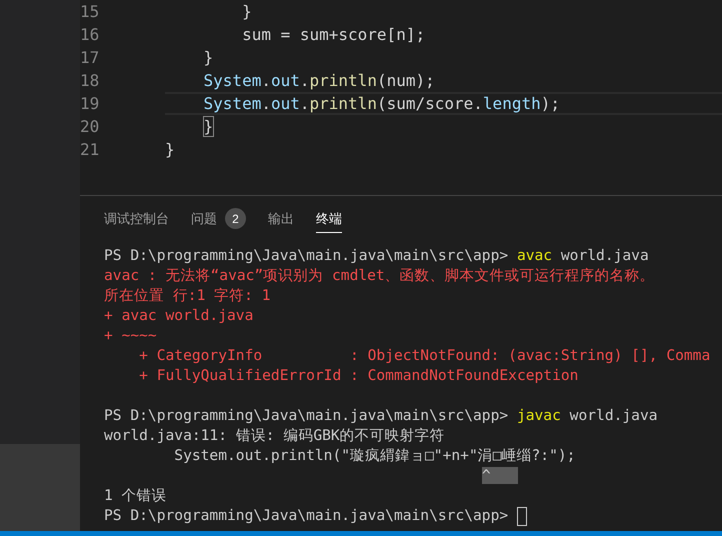 This screenshot has height=536, width=722. Describe the element at coordinates (90, 81) in the screenshot. I see `line-number: 18` at that location.